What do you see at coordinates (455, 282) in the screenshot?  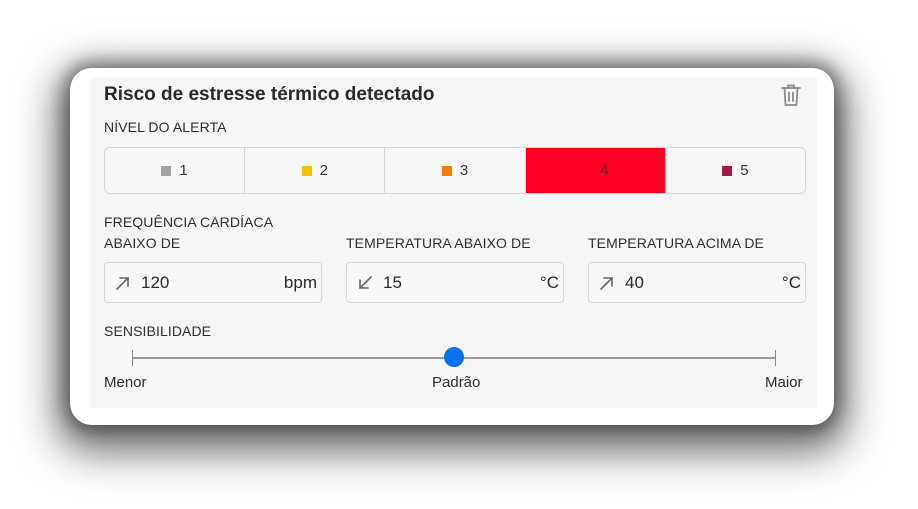 I see `temp-below-field: 15 °C` at bounding box center [455, 282].